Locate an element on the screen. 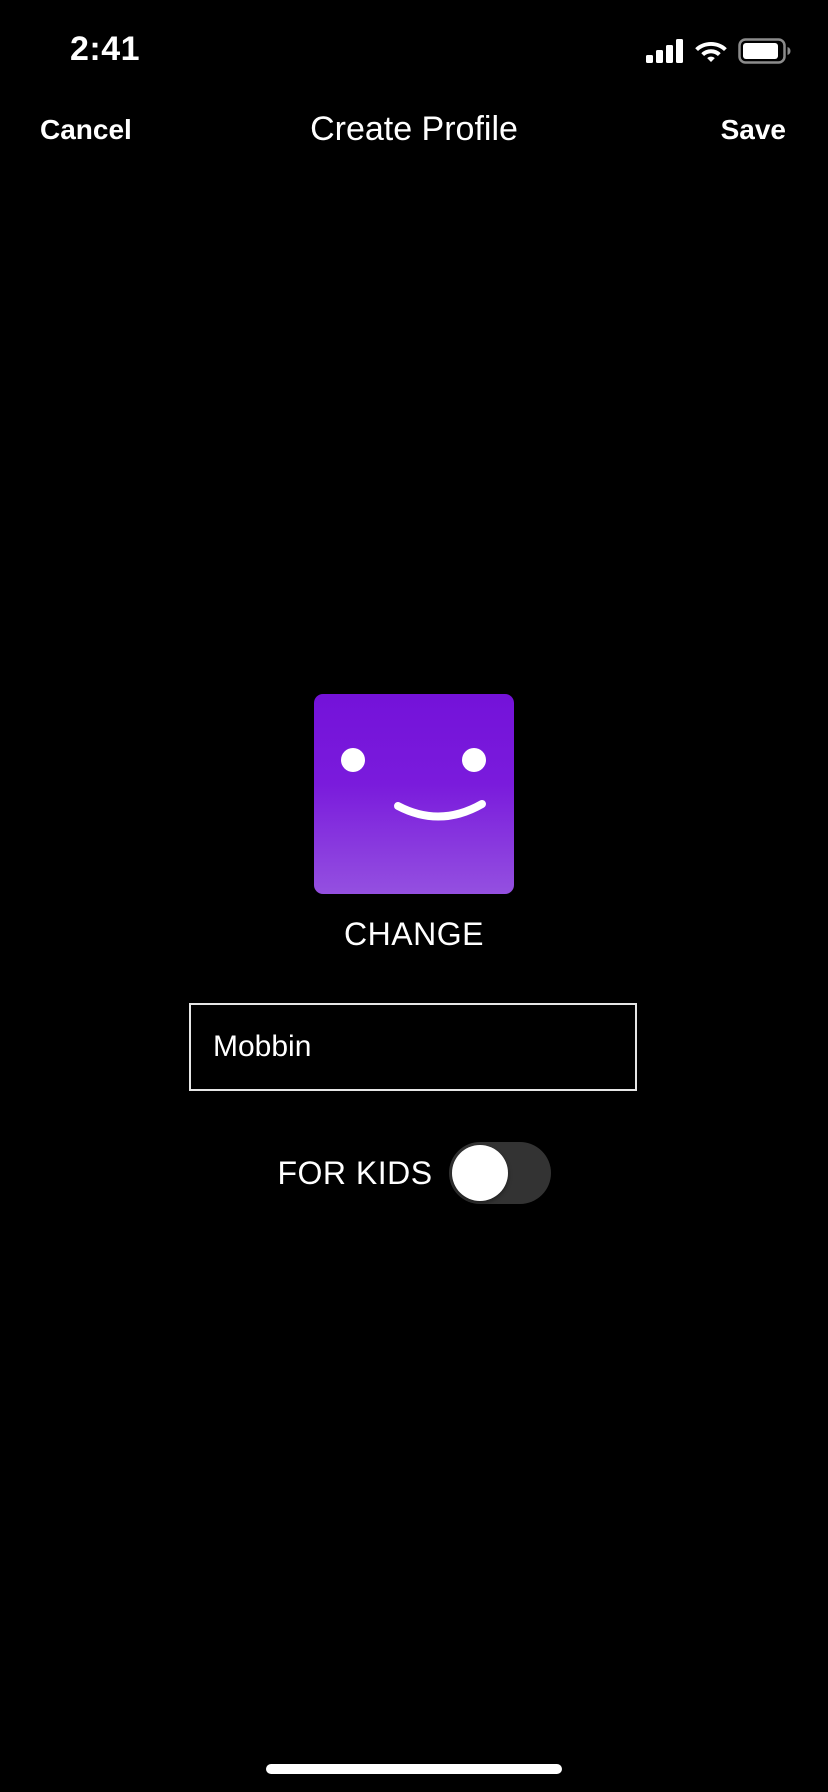 Image resolution: width=828 pixels, height=1792 pixels. status-time: 2:41 is located at coordinates (105, 49).